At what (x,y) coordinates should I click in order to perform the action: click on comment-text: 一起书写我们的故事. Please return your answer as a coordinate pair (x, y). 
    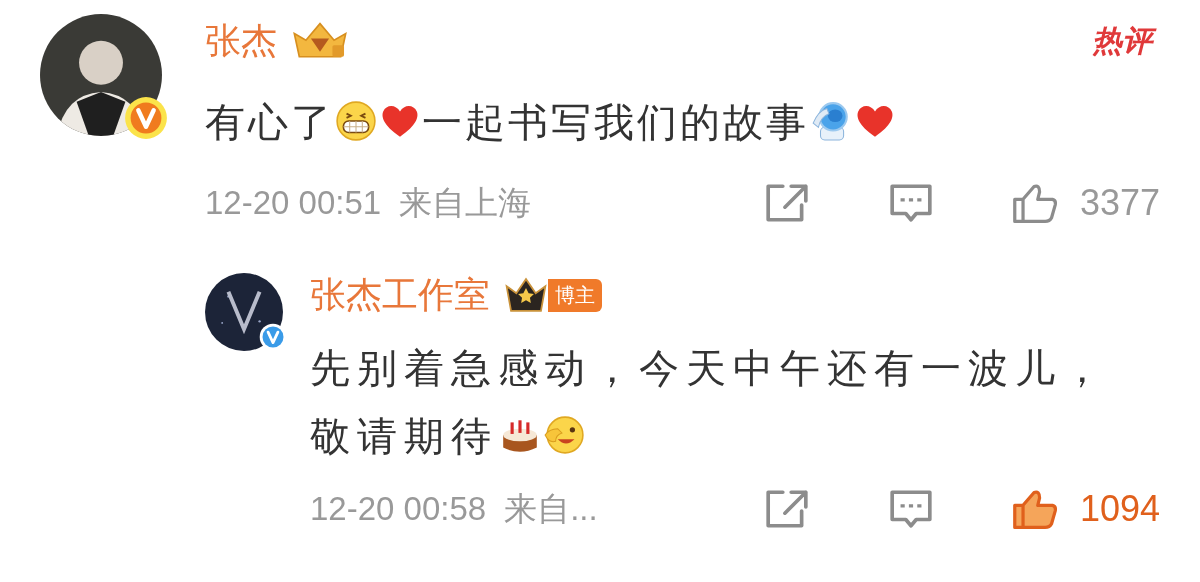
    Looking at the image, I should click on (615, 122).